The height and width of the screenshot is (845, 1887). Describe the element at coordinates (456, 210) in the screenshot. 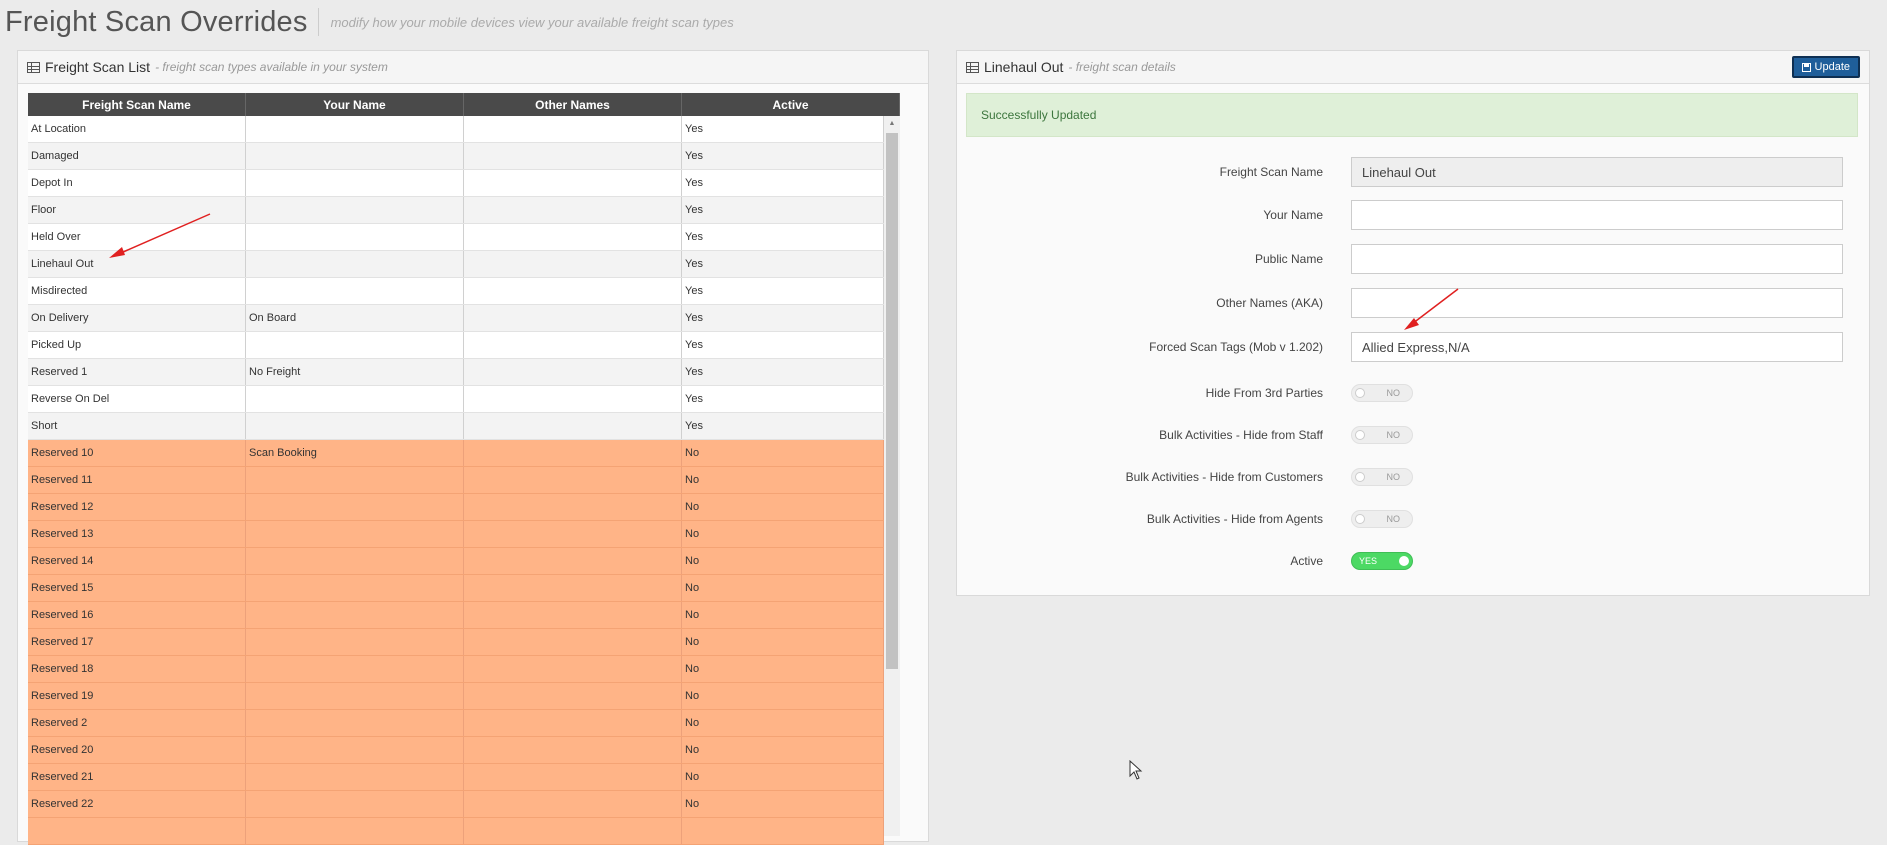

I see `table-row: Floor Yes` at that location.